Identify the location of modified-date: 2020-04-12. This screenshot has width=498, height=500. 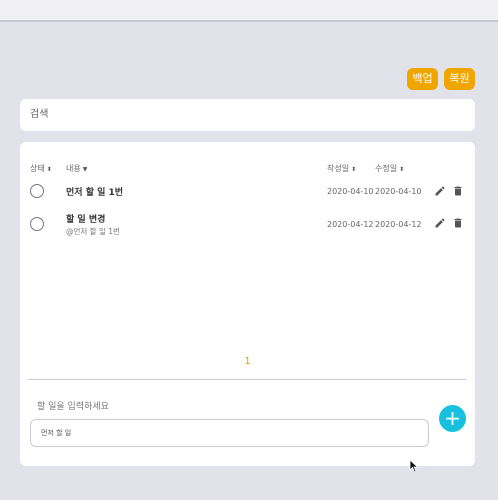
(398, 224).